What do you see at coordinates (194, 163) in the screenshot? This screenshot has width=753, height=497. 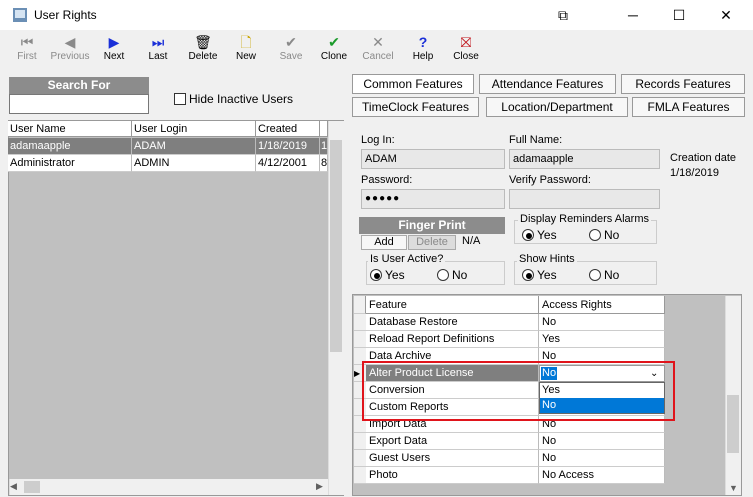 I see `table-cell: ADMIN` at bounding box center [194, 163].